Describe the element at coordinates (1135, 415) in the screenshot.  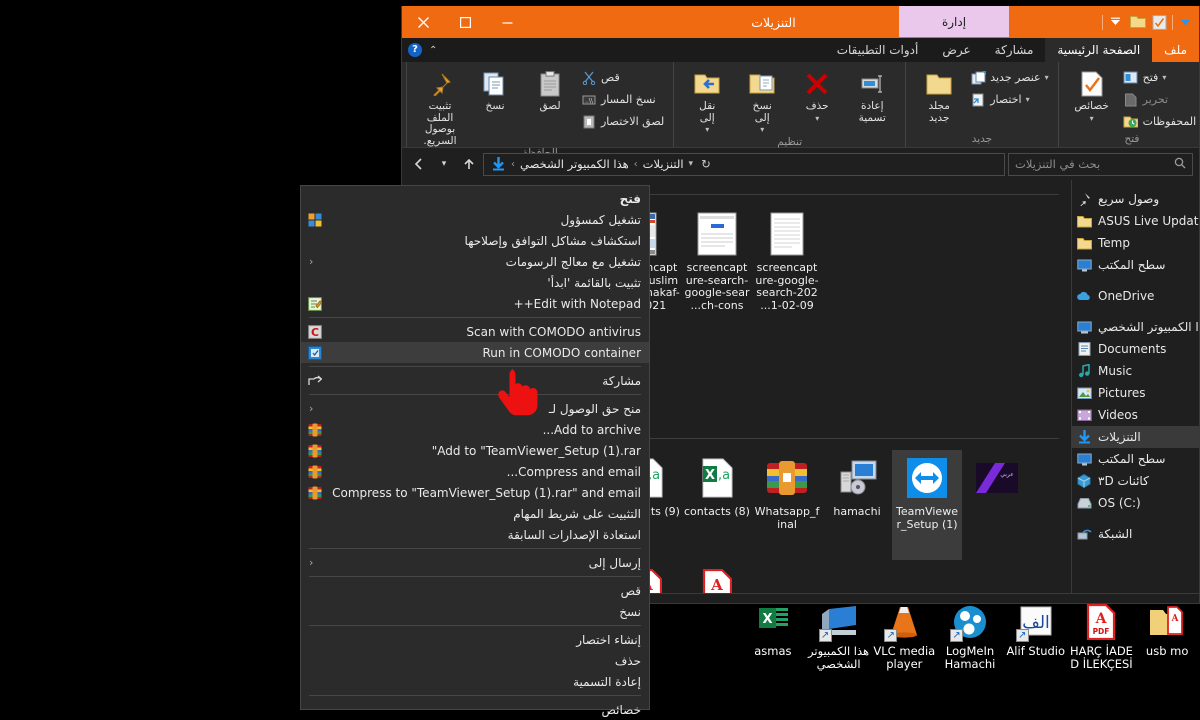
I see `sidebar-item-videos: Videos` at that location.